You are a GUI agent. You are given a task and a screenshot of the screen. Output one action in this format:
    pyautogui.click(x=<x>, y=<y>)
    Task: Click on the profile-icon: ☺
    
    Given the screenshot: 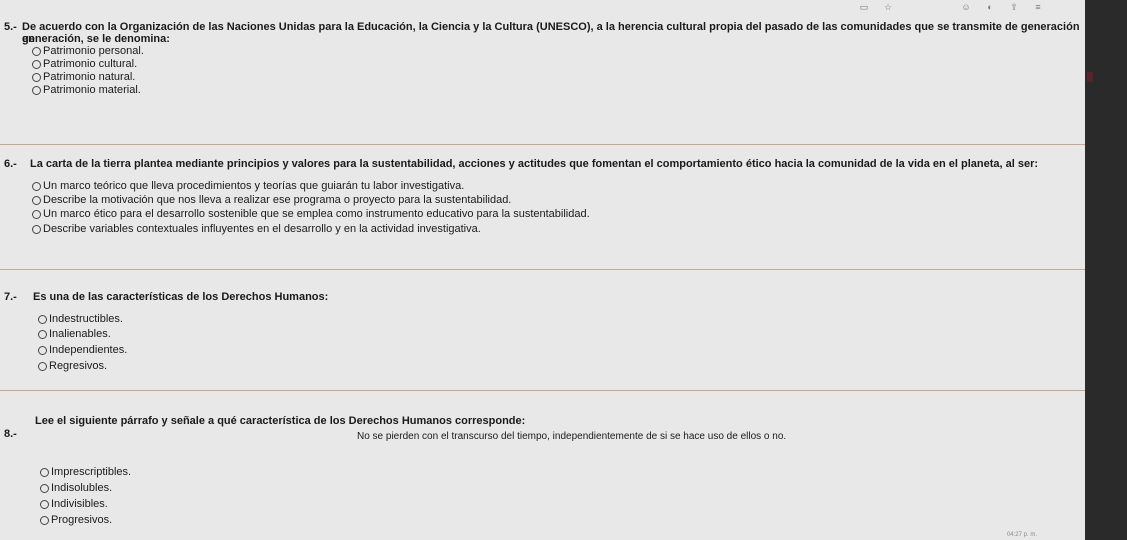 What is the action you would take?
    pyautogui.click(x=966, y=7)
    